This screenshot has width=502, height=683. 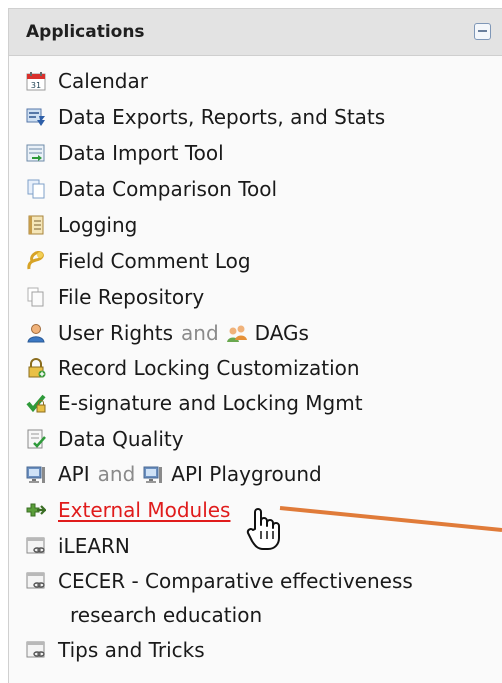 I want to click on hand-cursor-icon, so click(x=263, y=531).